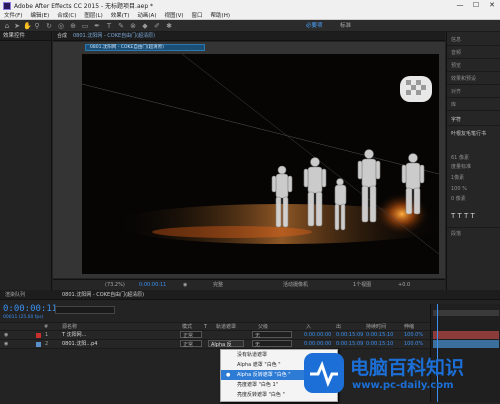 This screenshot has width=500, height=404. I want to click on eraser-tool-icon: ◆, so click(145, 26).